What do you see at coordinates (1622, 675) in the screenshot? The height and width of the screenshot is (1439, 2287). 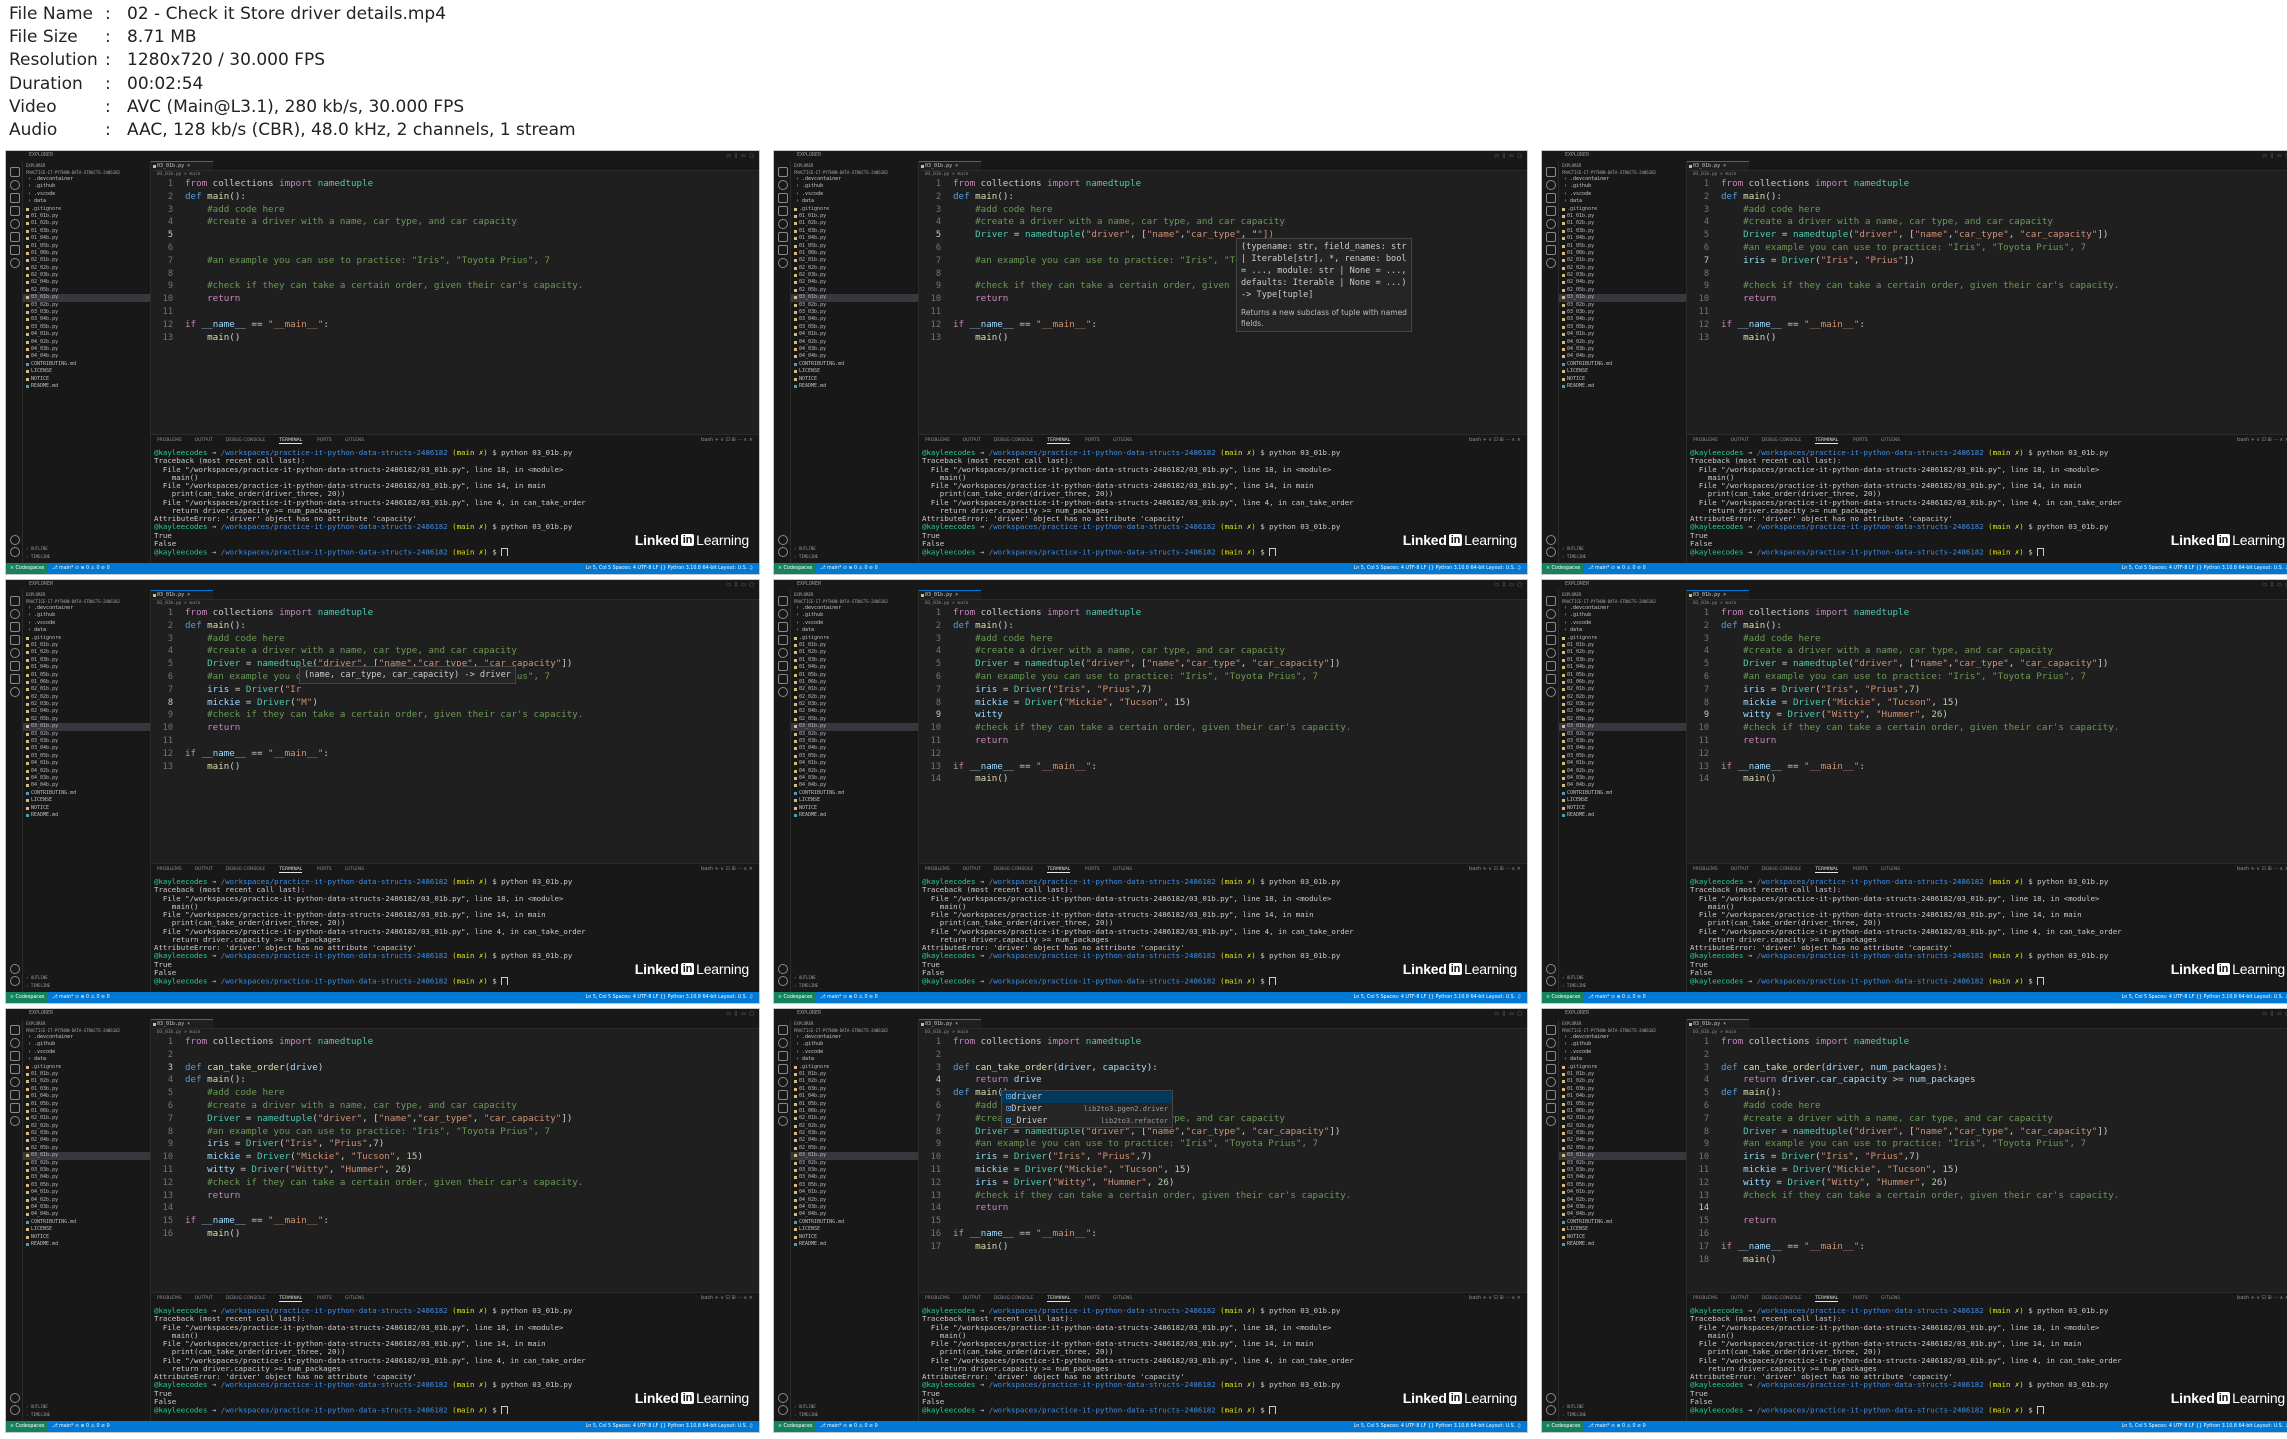 I see `file-tree-item: 01_05b.py` at bounding box center [1622, 675].